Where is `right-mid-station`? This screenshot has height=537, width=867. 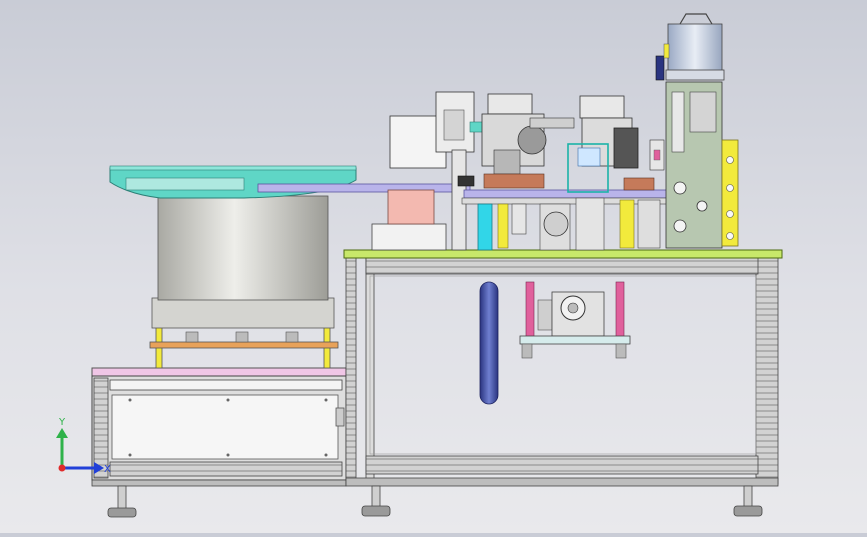
right-mid-station is located at coordinates (614, 173).